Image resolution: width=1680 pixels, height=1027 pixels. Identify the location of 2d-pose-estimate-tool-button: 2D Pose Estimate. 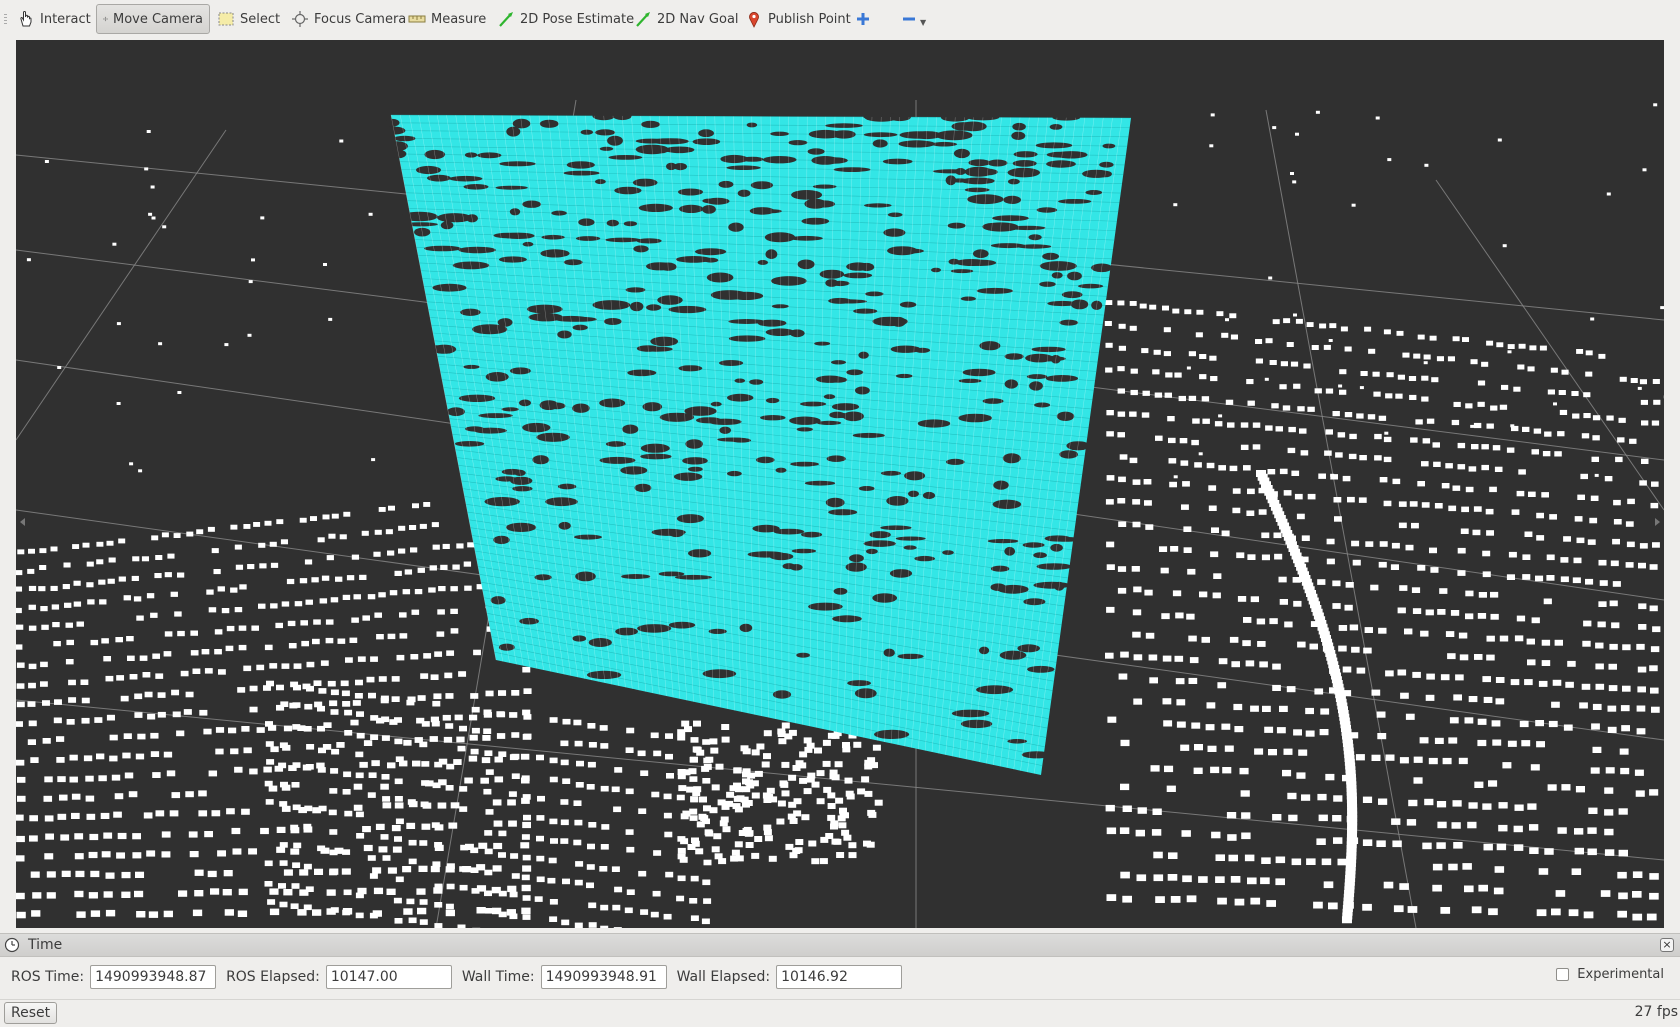
(565, 19).